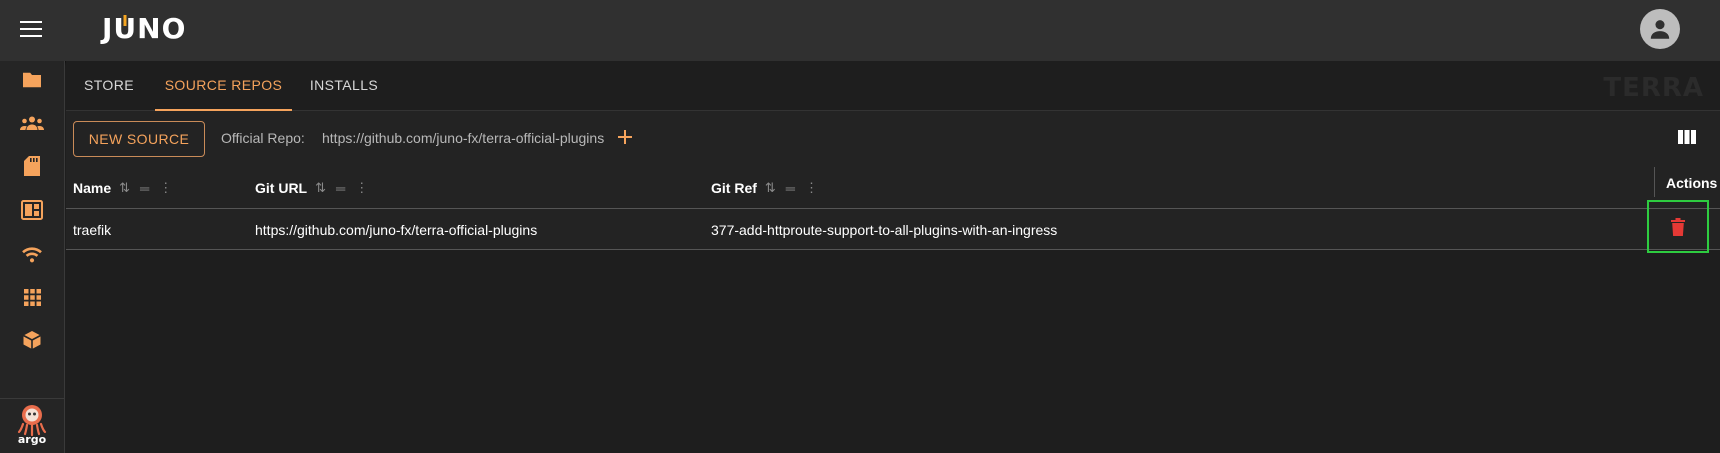 The height and width of the screenshot is (453, 1720). Describe the element at coordinates (734, 188) in the screenshot. I see `column-label: Git Ref` at that location.